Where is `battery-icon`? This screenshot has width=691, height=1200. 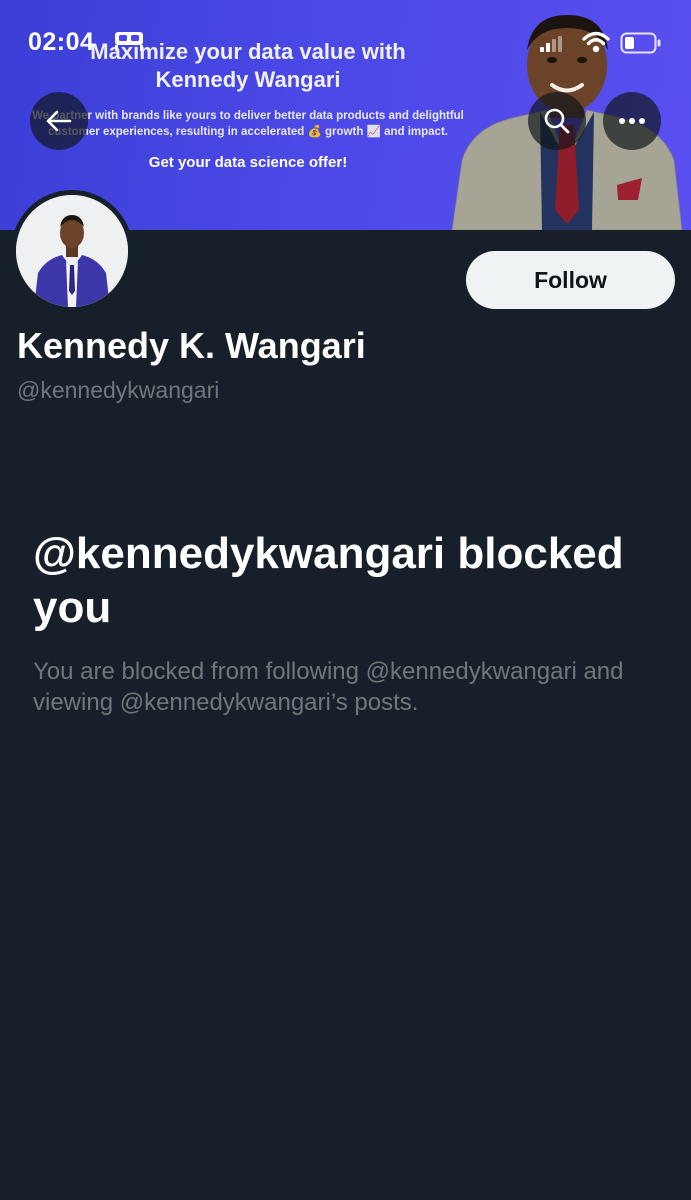
battery-icon is located at coordinates (640, 43).